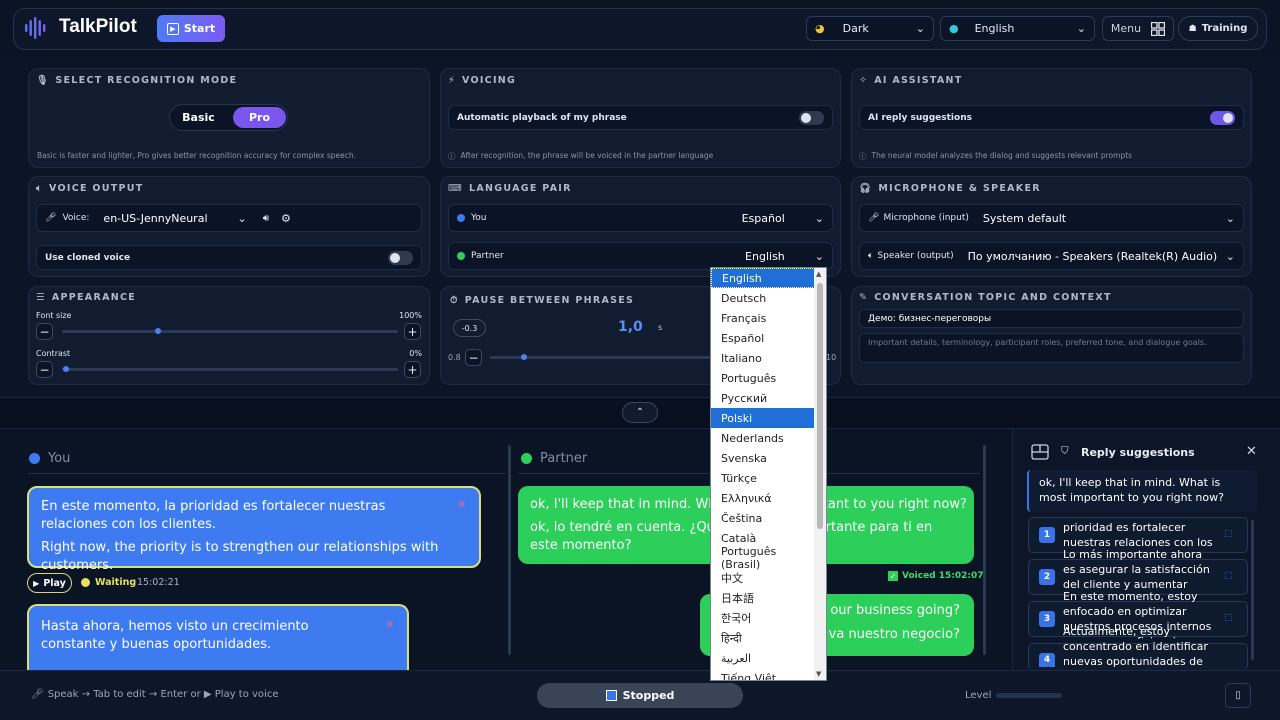  What do you see at coordinates (1252, 590) in the screenshot?
I see `suggestions-scrollbar` at bounding box center [1252, 590].